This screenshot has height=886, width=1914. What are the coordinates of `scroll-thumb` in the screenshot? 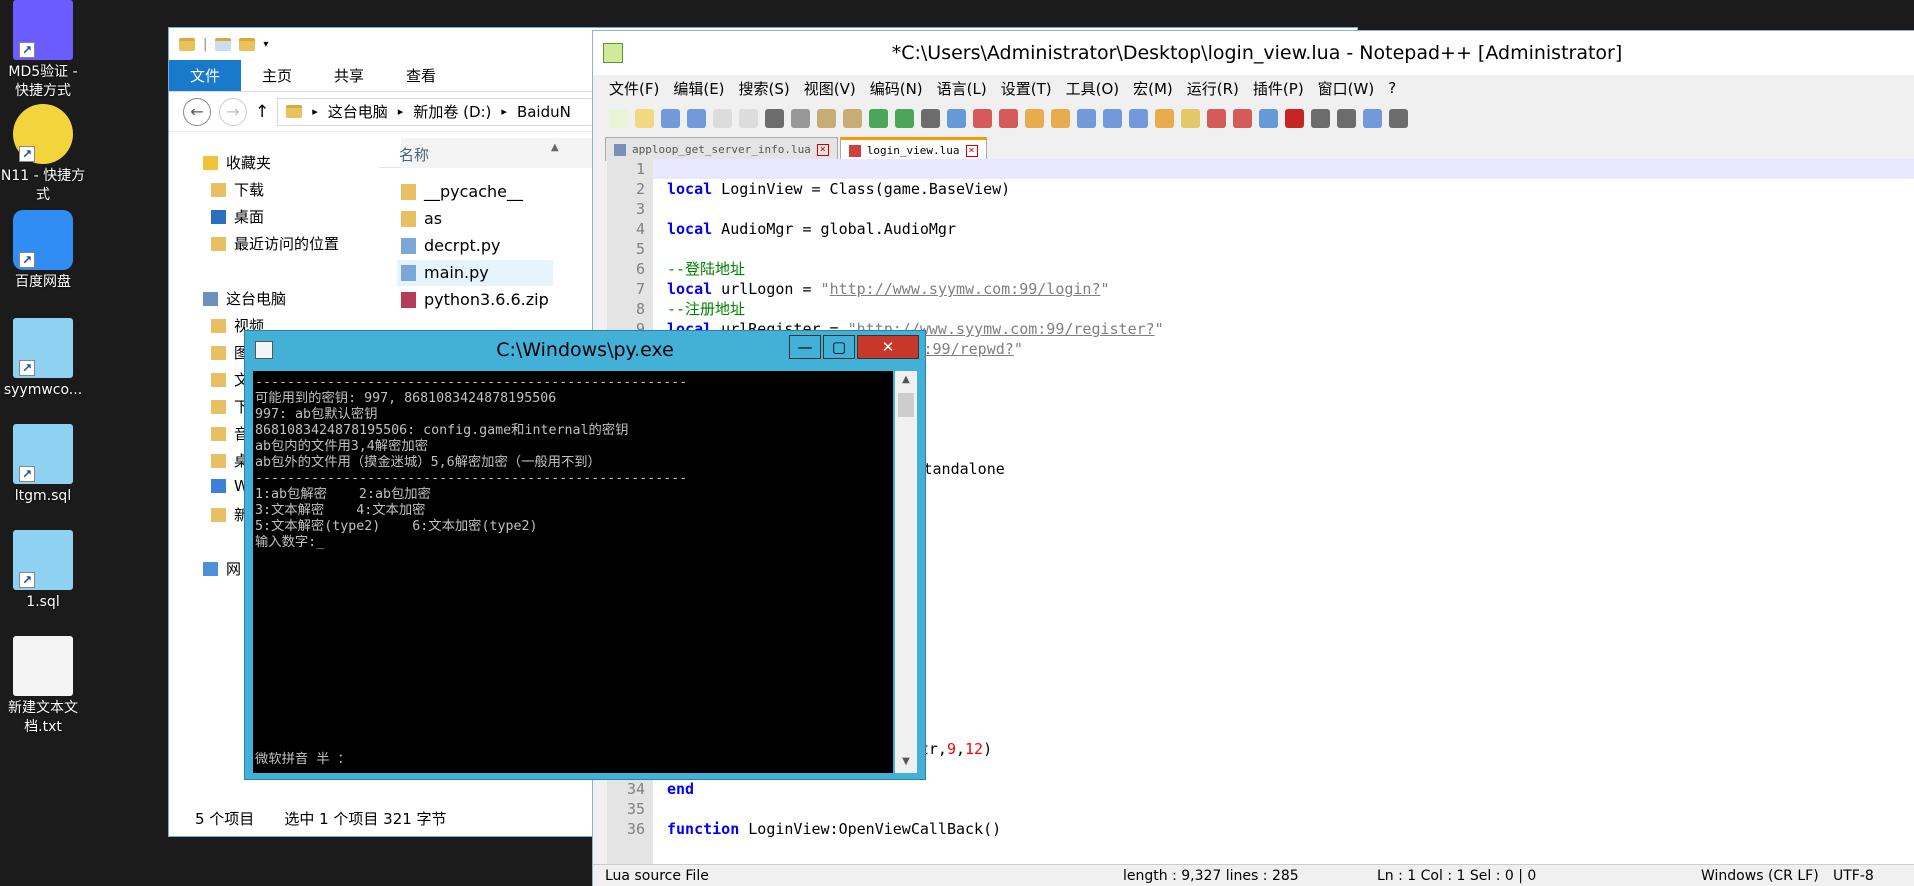 It's located at (906, 405).